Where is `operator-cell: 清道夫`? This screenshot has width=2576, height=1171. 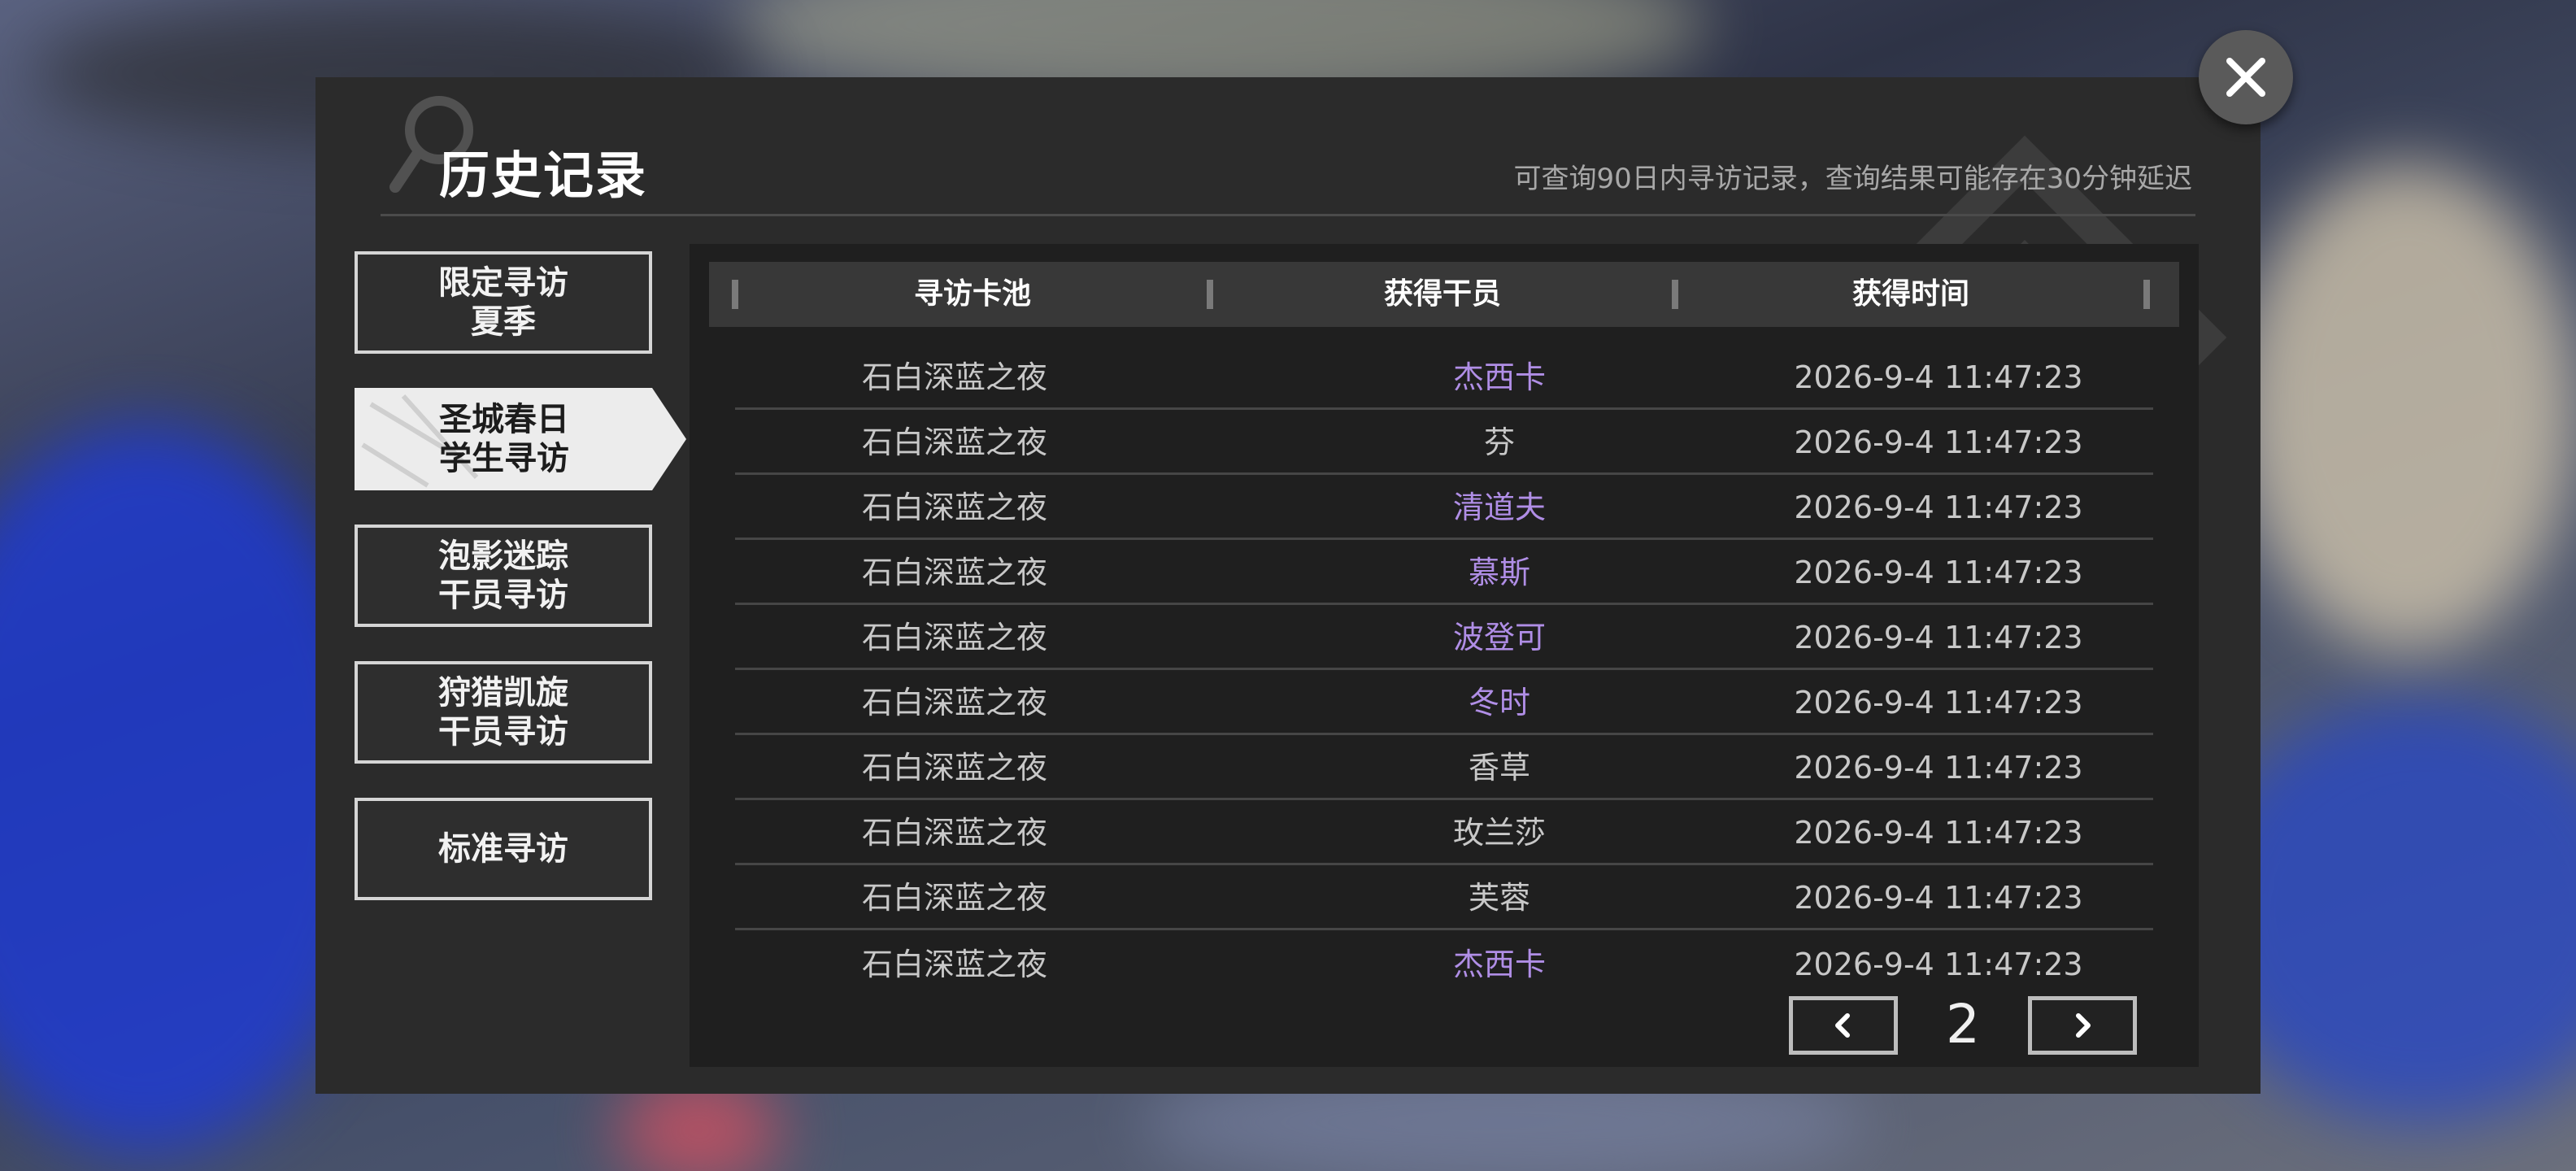
operator-cell: 清道夫 is located at coordinates (1499, 507).